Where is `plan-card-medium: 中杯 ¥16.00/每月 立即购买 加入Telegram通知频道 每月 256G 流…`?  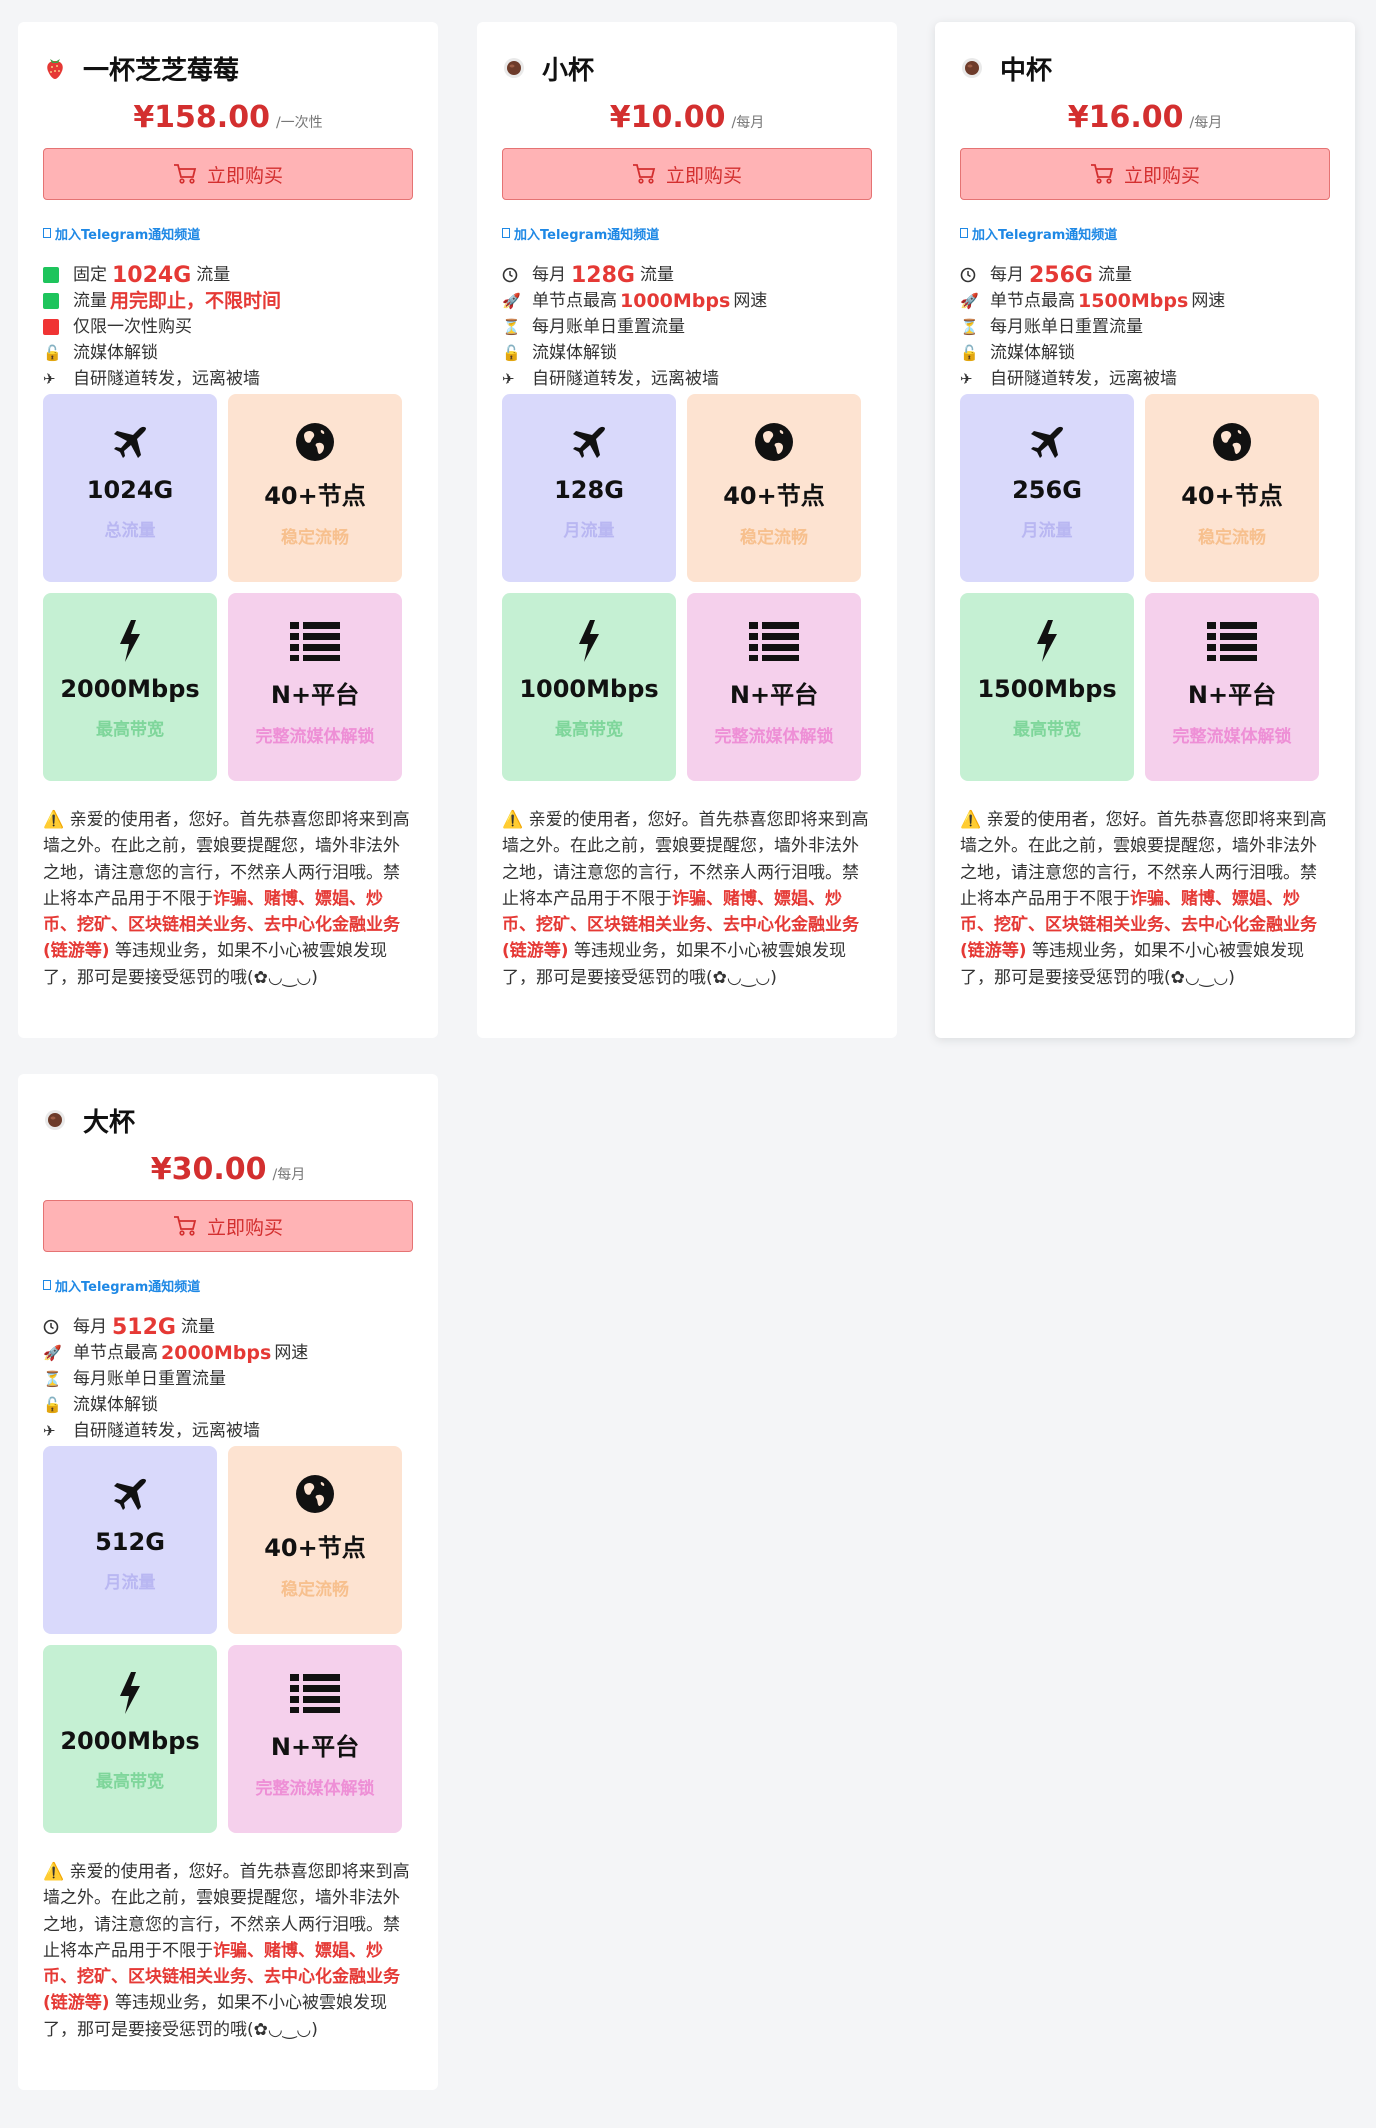 plan-card-medium: 中杯 ¥16.00/每月 立即购买 加入Telegram通知频道 每月 256G 流… is located at coordinates (1145, 530).